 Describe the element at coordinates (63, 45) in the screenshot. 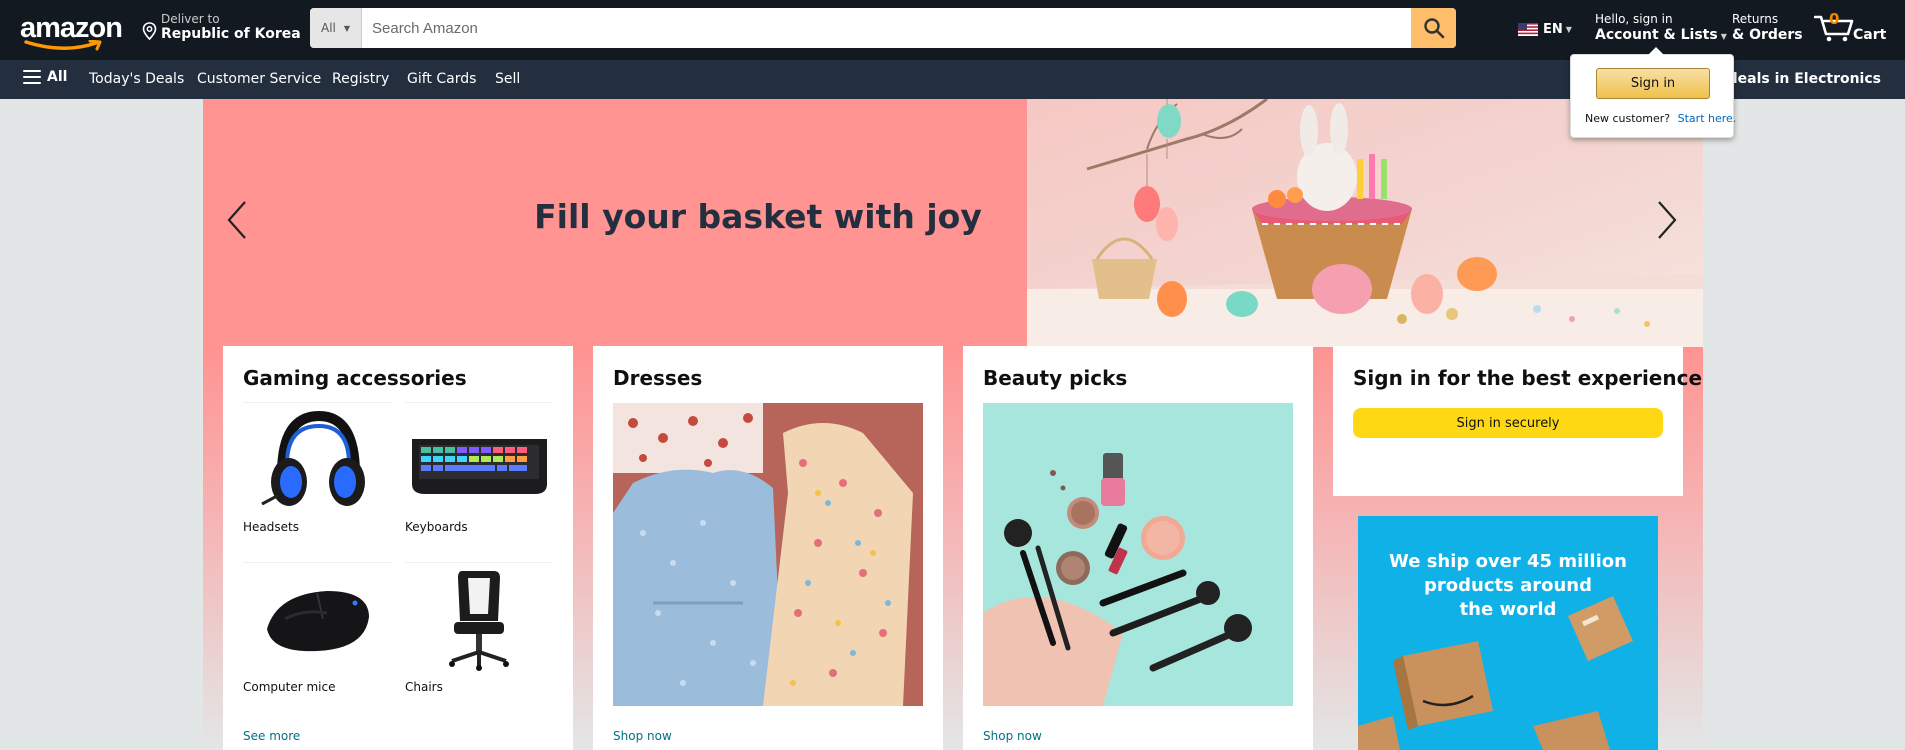

I see `logo-smile-icon` at that location.